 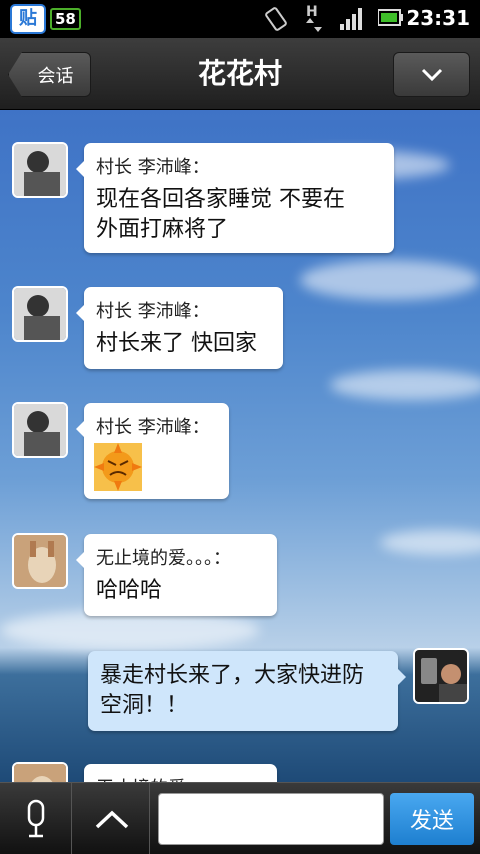 What do you see at coordinates (176, 575) in the screenshot?
I see `message-bubble: 无止境的爱。。。： 哈哈哈` at bounding box center [176, 575].